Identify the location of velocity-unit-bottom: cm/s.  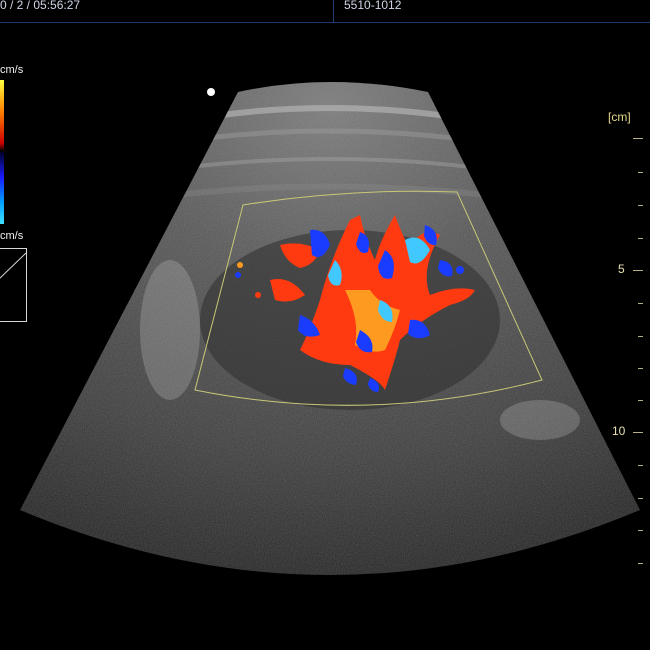
(12, 236).